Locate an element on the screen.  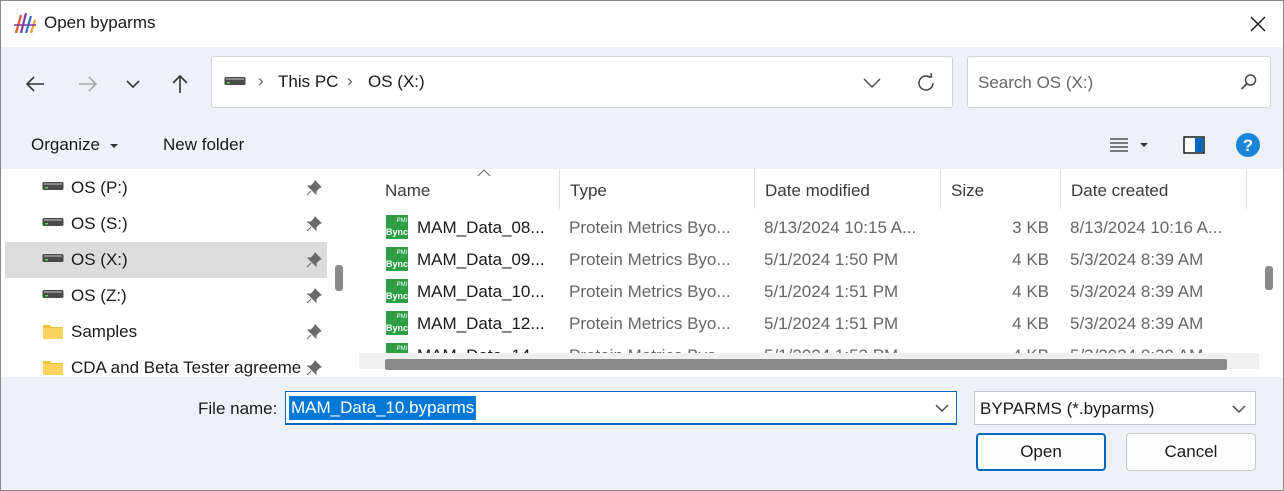
nav-item-cda-agreement: CDA and Beta Tester agreeme is located at coordinates (166, 363).